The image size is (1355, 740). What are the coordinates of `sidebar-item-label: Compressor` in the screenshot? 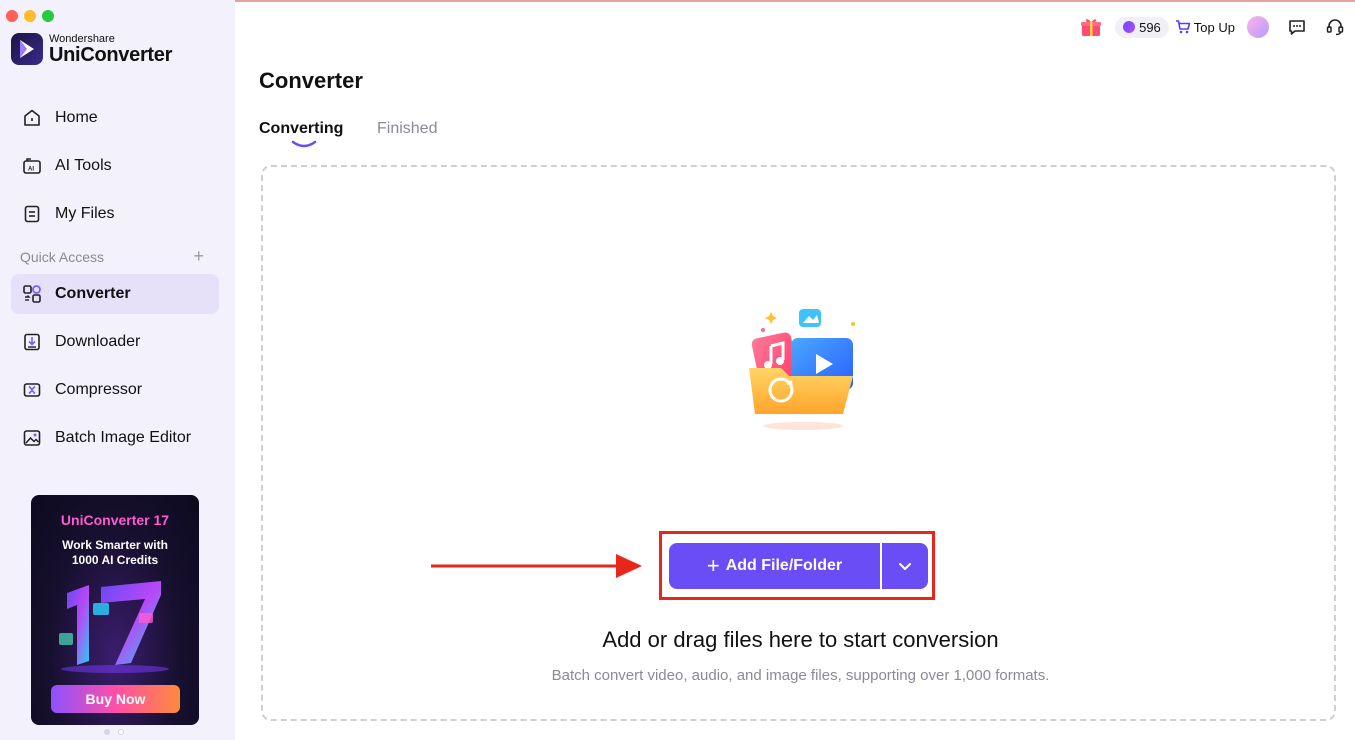 It's located at (99, 389).